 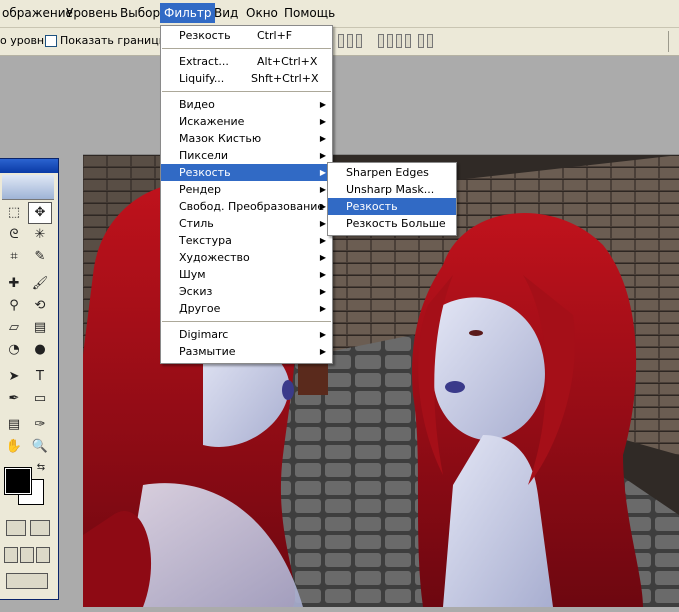 What do you see at coordinates (40, 306) in the screenshot?
I see `history-brush-icon: ⟲` at bounding box center [40, 306].